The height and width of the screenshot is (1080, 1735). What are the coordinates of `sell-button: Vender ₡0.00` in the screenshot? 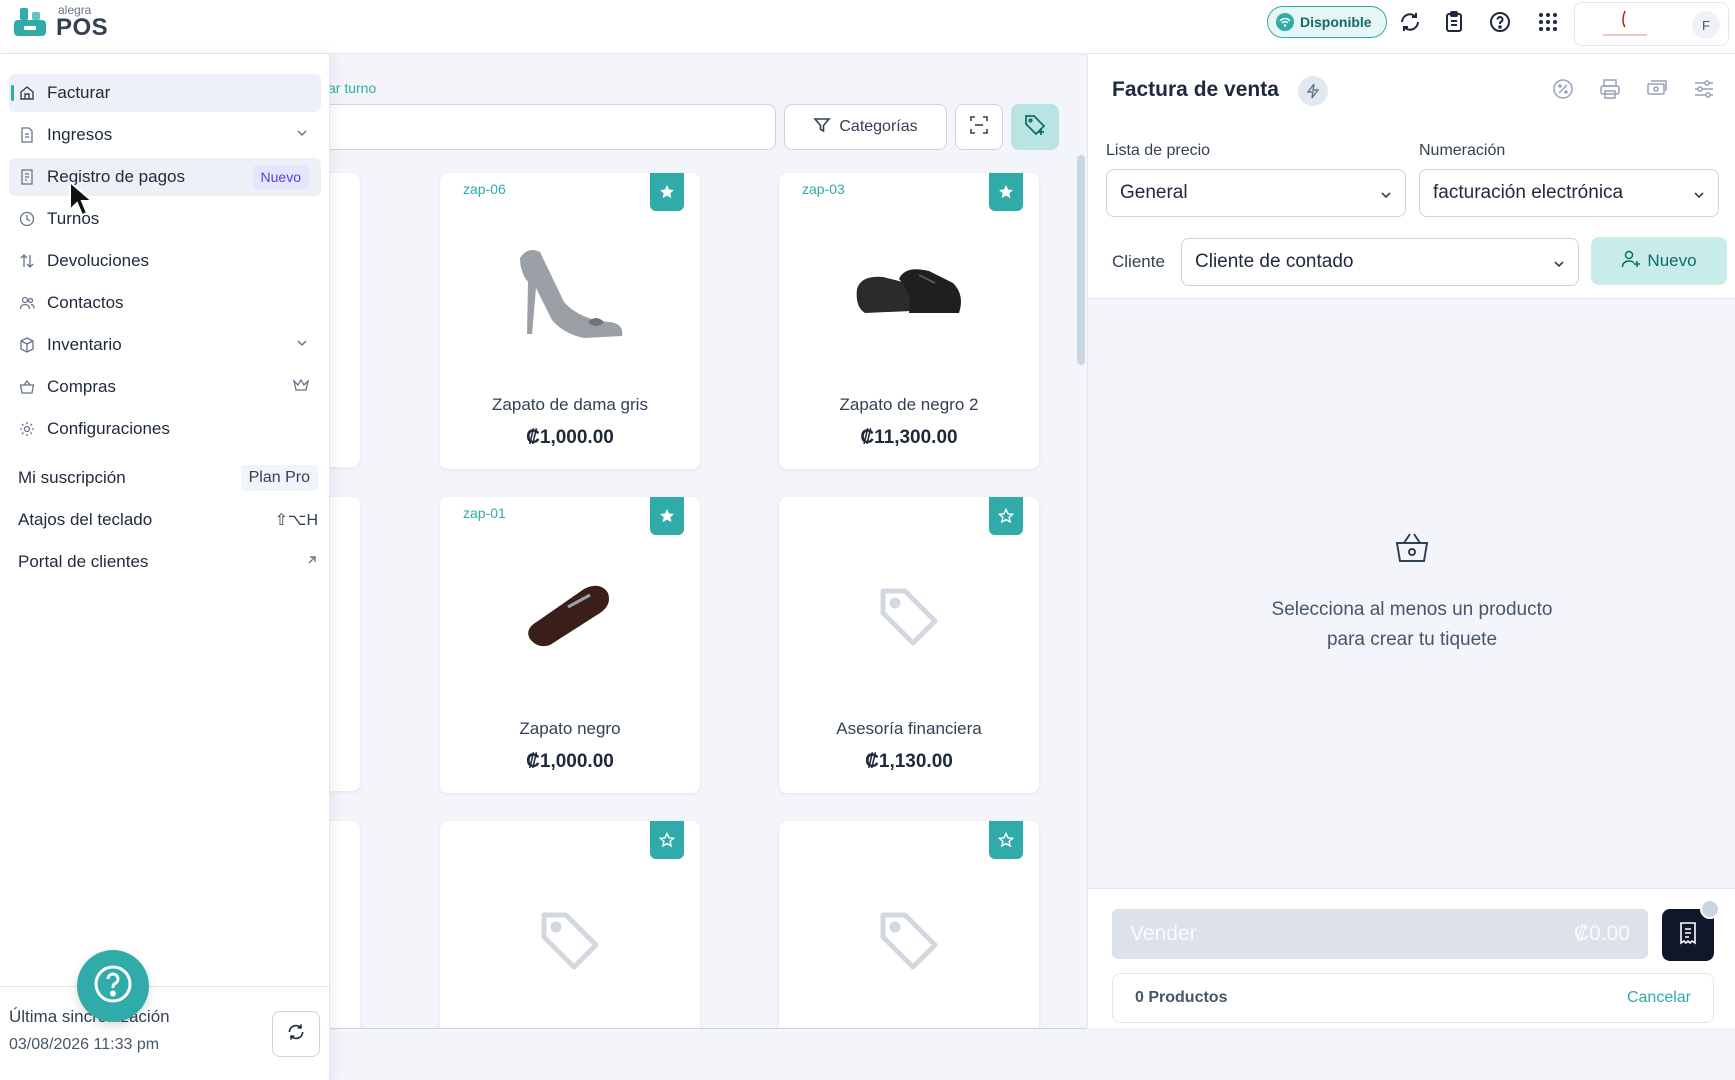 It's located at (1380, 934).